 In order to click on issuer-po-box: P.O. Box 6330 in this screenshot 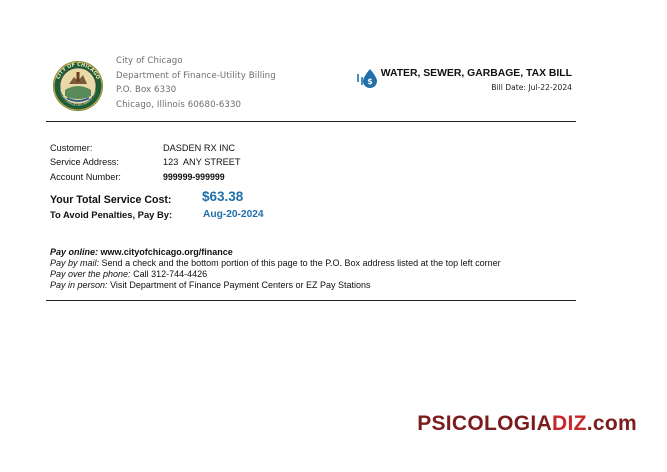, I will do `click(146, 90)`.